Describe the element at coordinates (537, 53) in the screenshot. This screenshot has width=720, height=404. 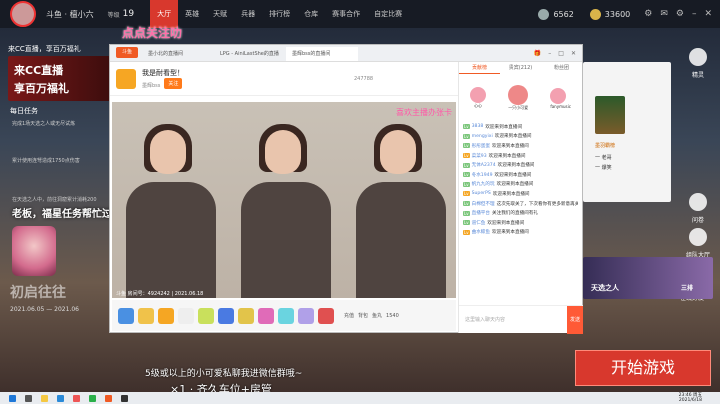
I see `gift-icon: 🎁` at that location.